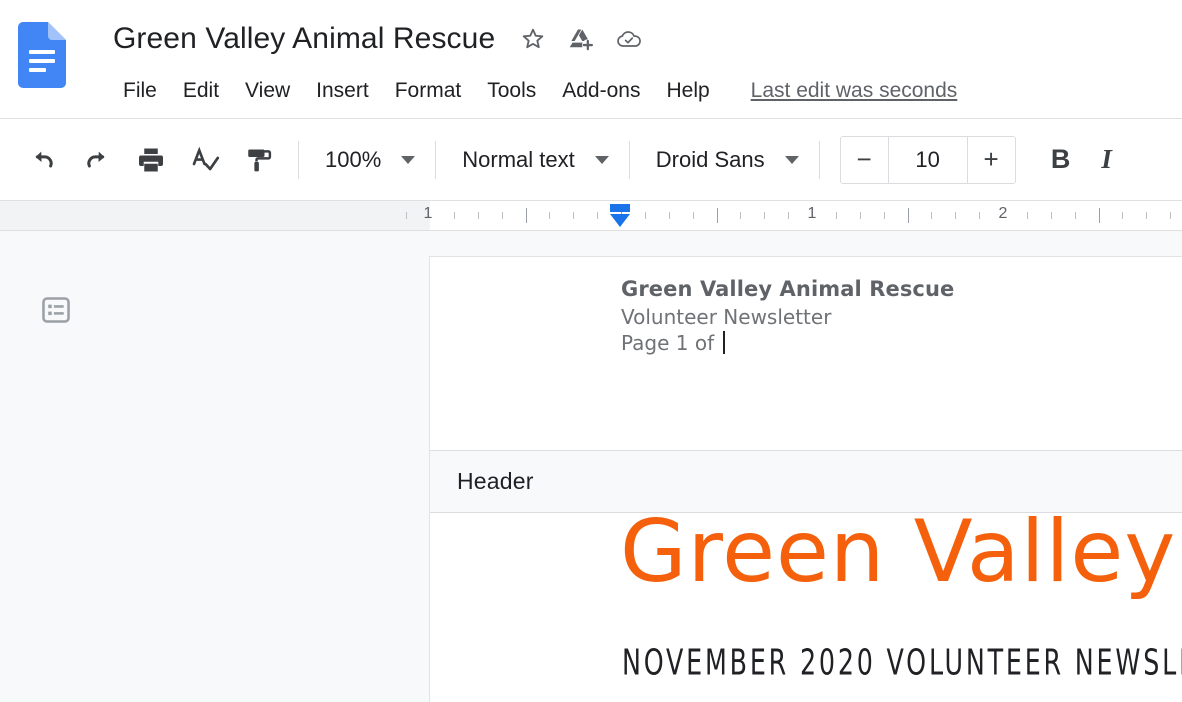  I want to click on title-icon-group, so click(581, 39).